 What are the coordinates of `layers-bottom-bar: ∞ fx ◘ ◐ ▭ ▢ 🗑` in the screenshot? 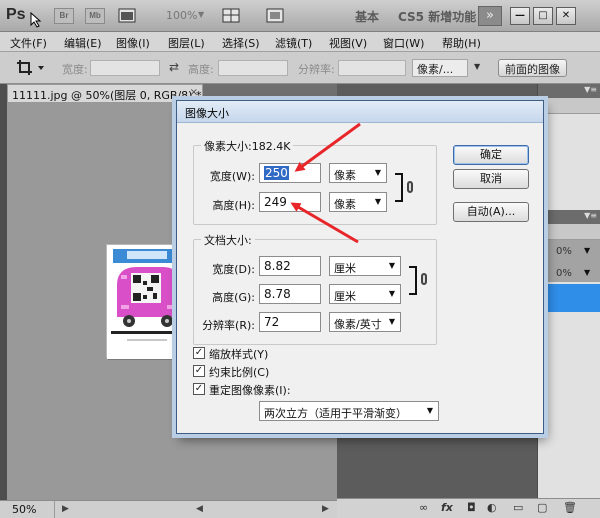 It's located at (468, 508).